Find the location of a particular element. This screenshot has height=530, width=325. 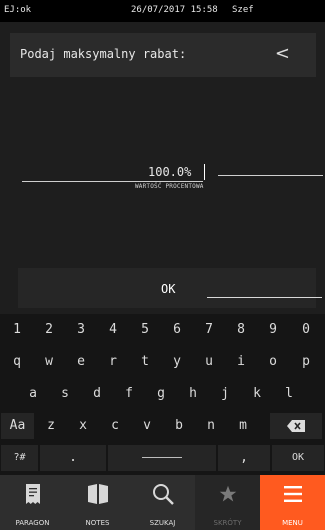

ok-button-label: OK is located at coordinates (168, 289).